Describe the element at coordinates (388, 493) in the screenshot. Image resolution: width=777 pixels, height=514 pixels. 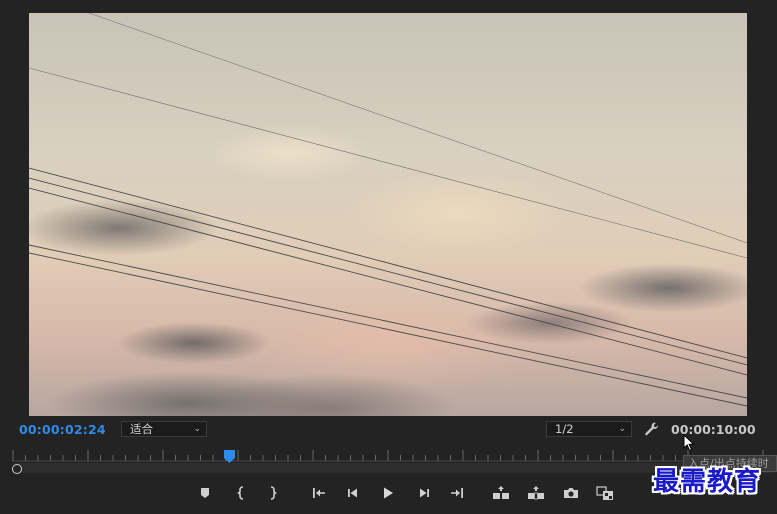
I see `play-icon` at that location.